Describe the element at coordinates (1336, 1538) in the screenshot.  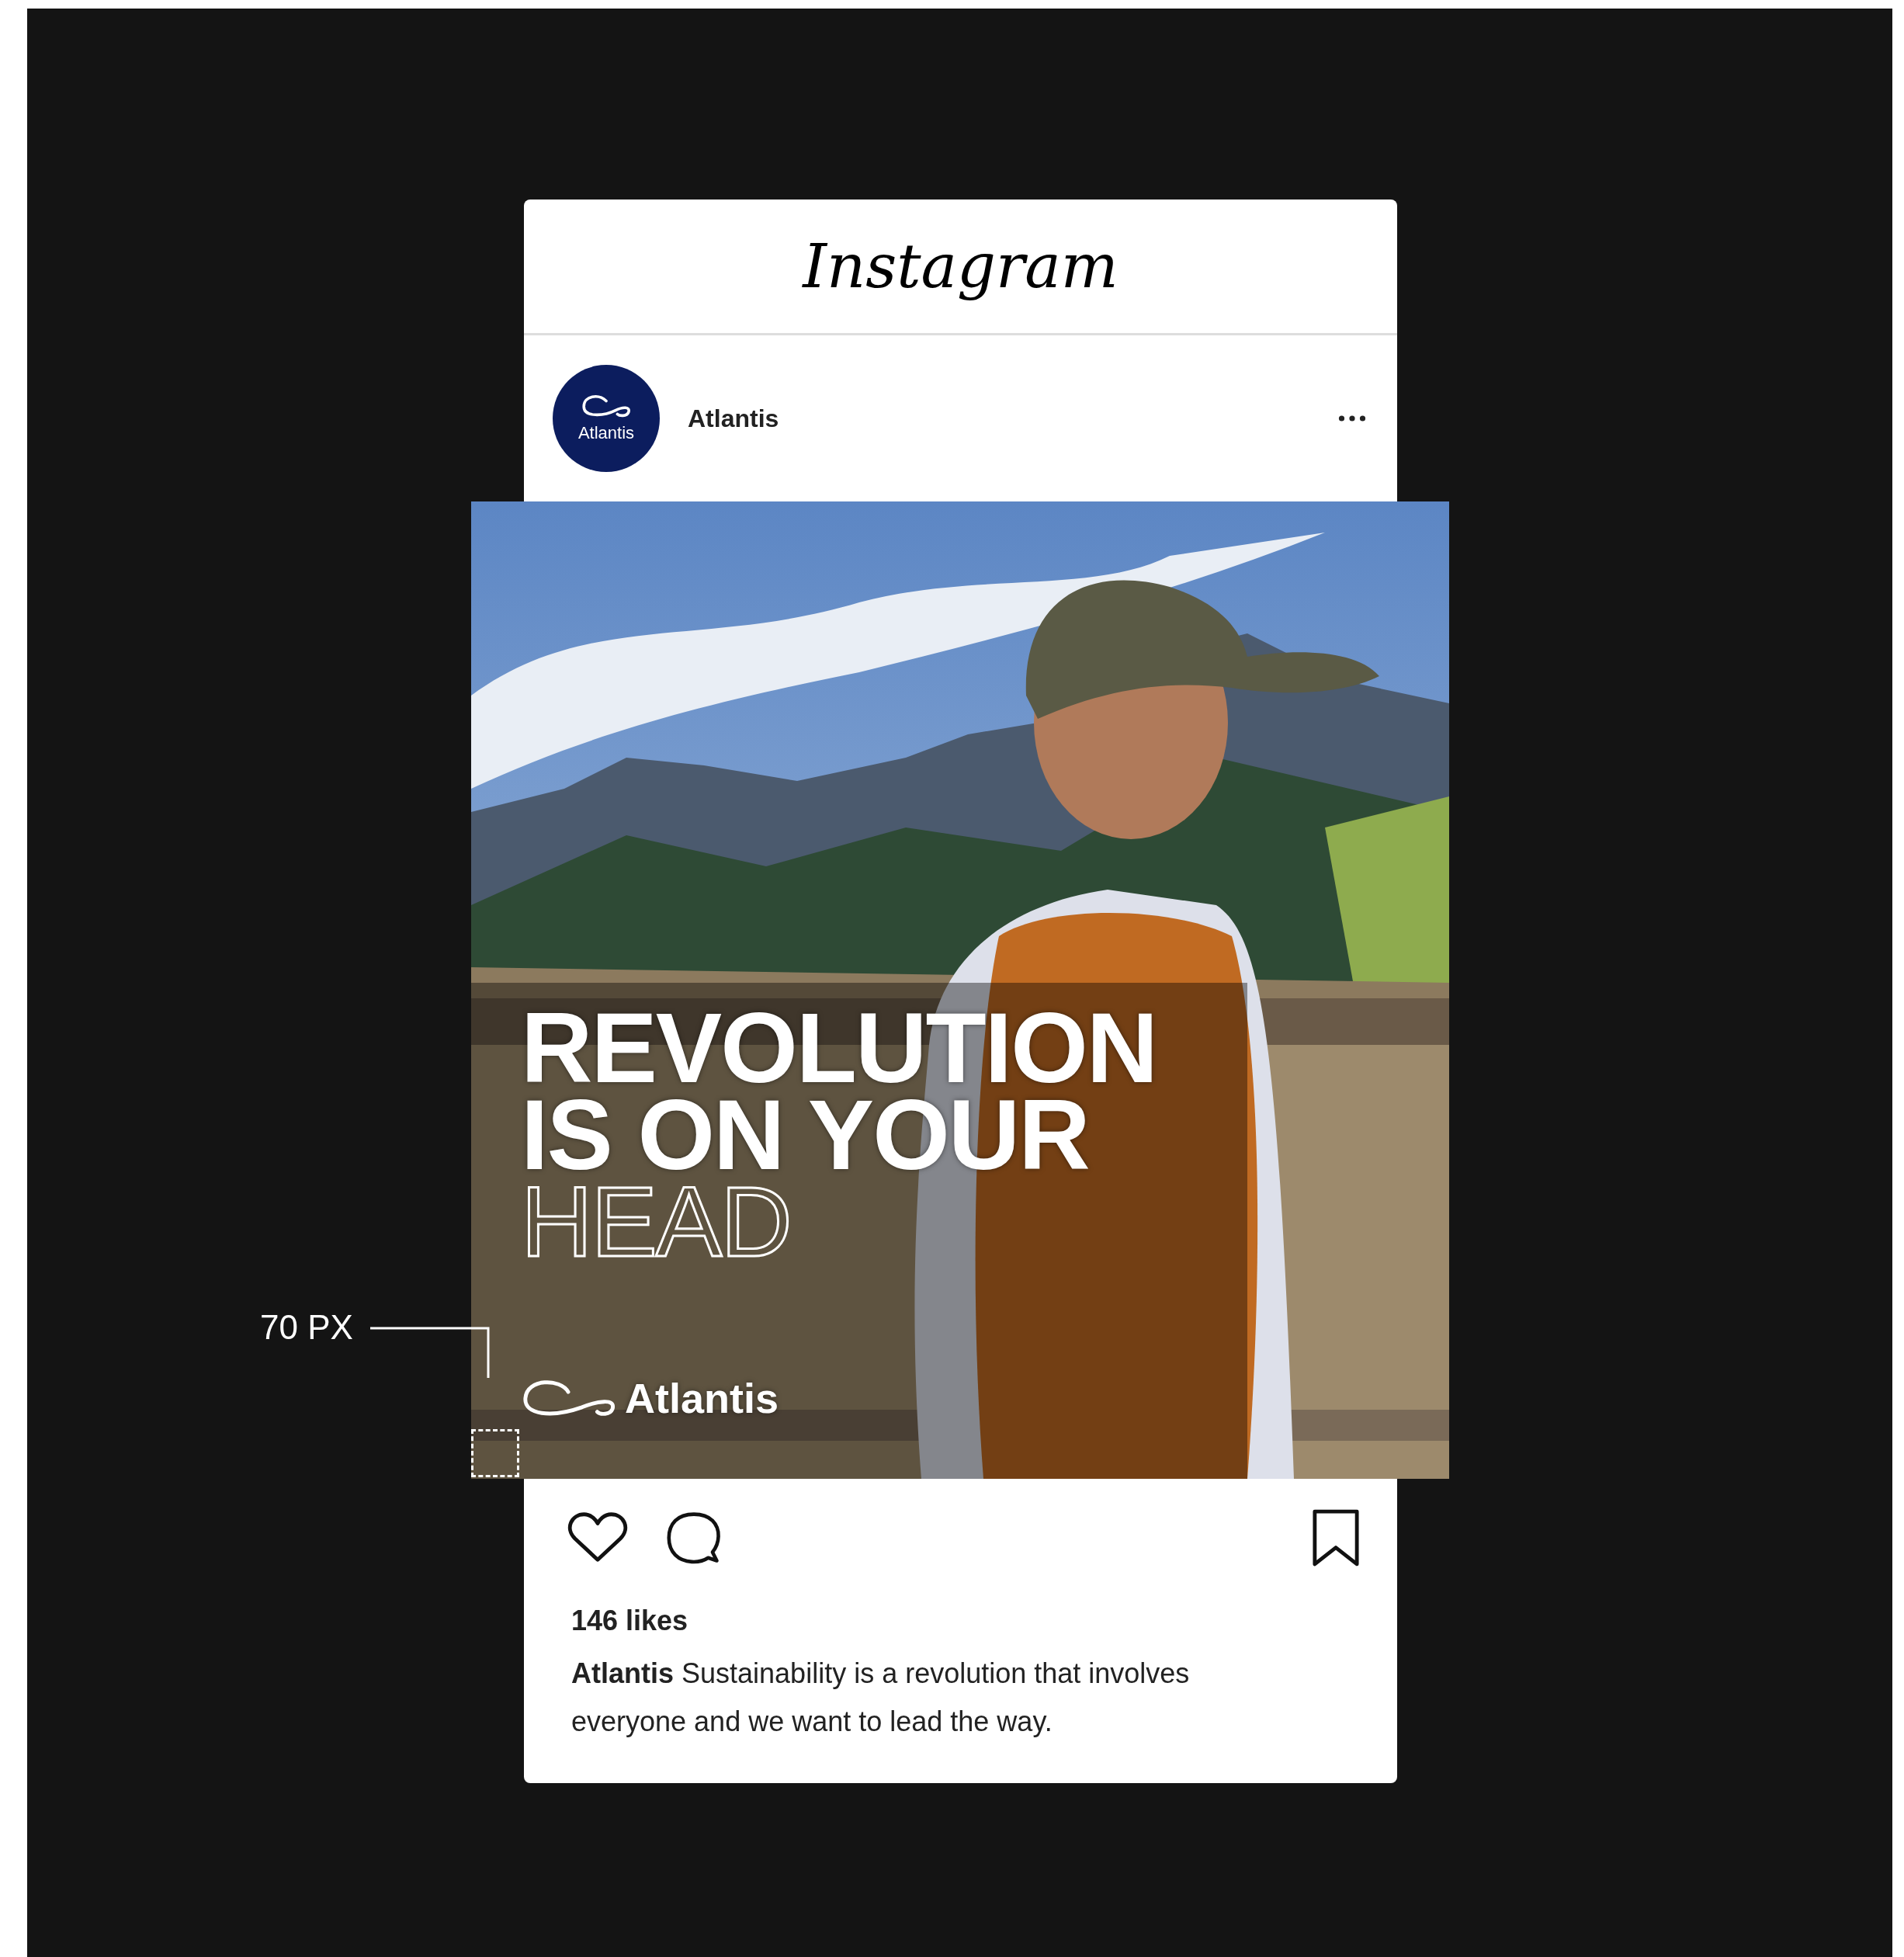
I see `bookmark-icon` at that location.